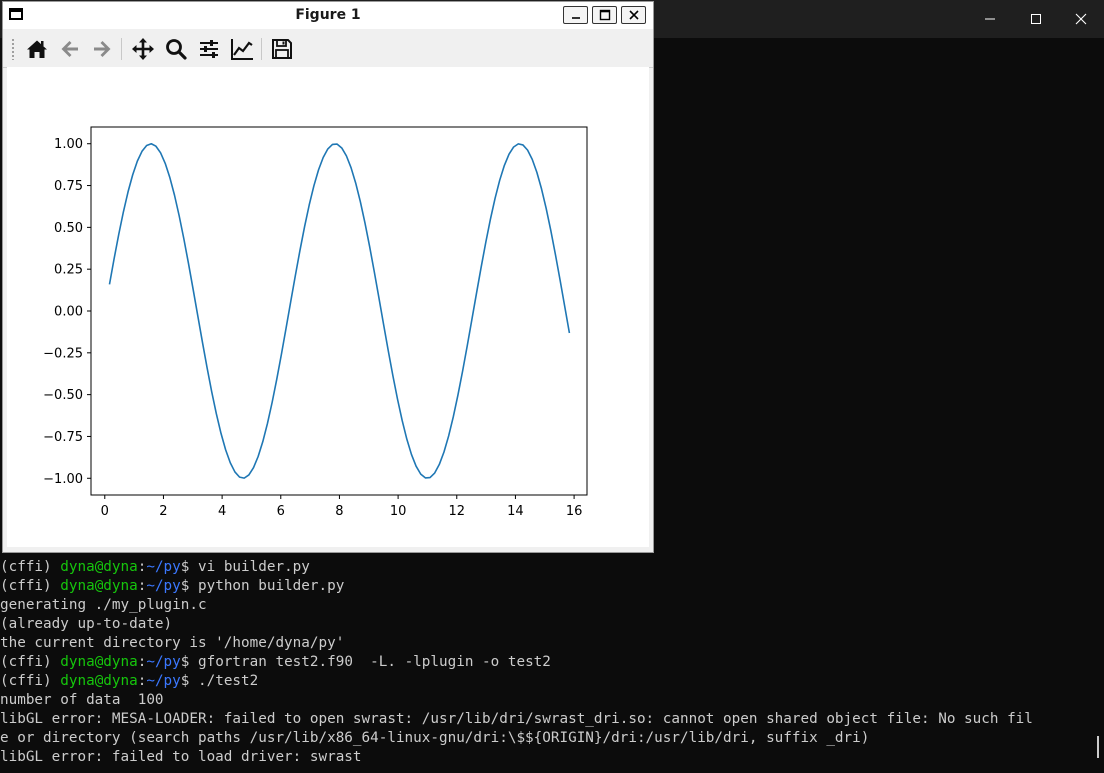  Describe the element at coordinates (245, 567) in the screenshot. I see `prompt-command: $ vi builder.py` at that location.